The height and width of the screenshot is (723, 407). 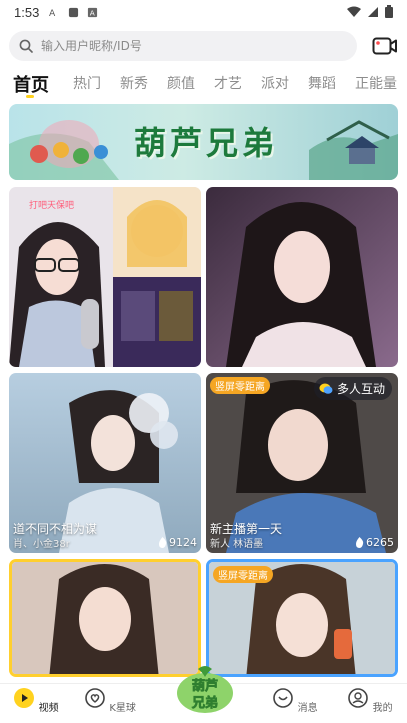 I want to click on nav-label: 我的, so click(x=382, y=708).